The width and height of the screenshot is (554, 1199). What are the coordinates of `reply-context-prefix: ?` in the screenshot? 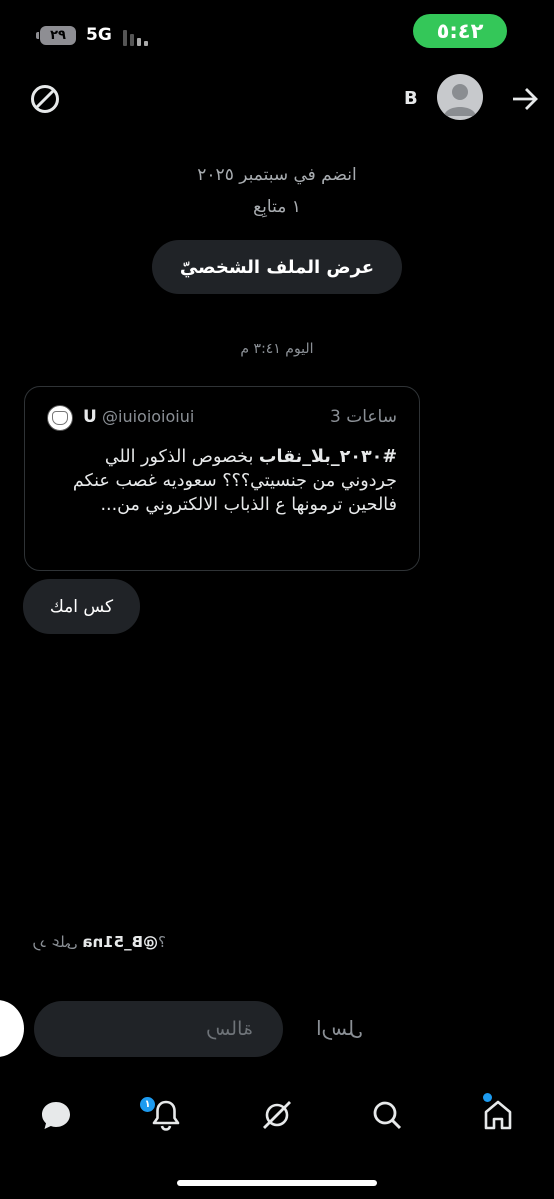 It's located at (162, 942).